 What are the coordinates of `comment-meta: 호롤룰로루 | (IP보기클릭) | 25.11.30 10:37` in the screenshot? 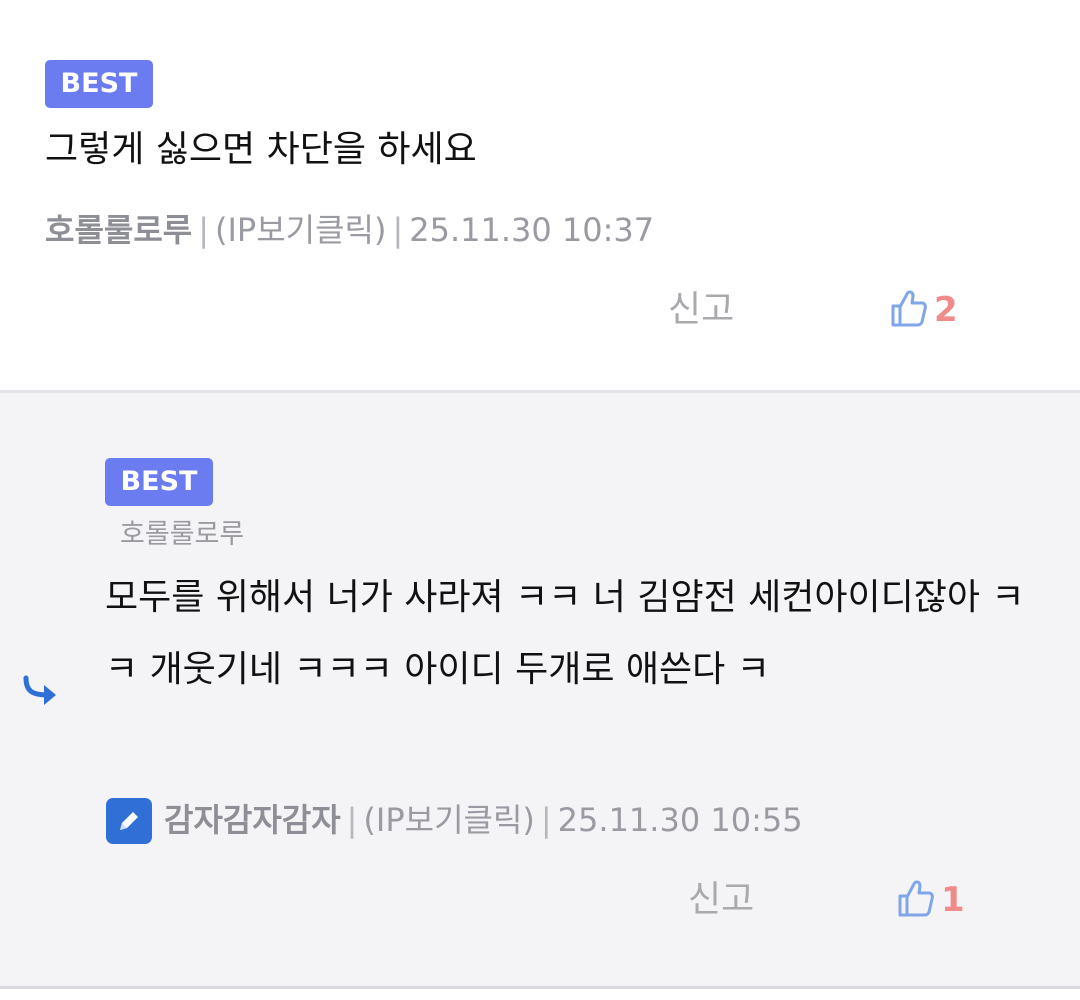 It's located at (349, 230).